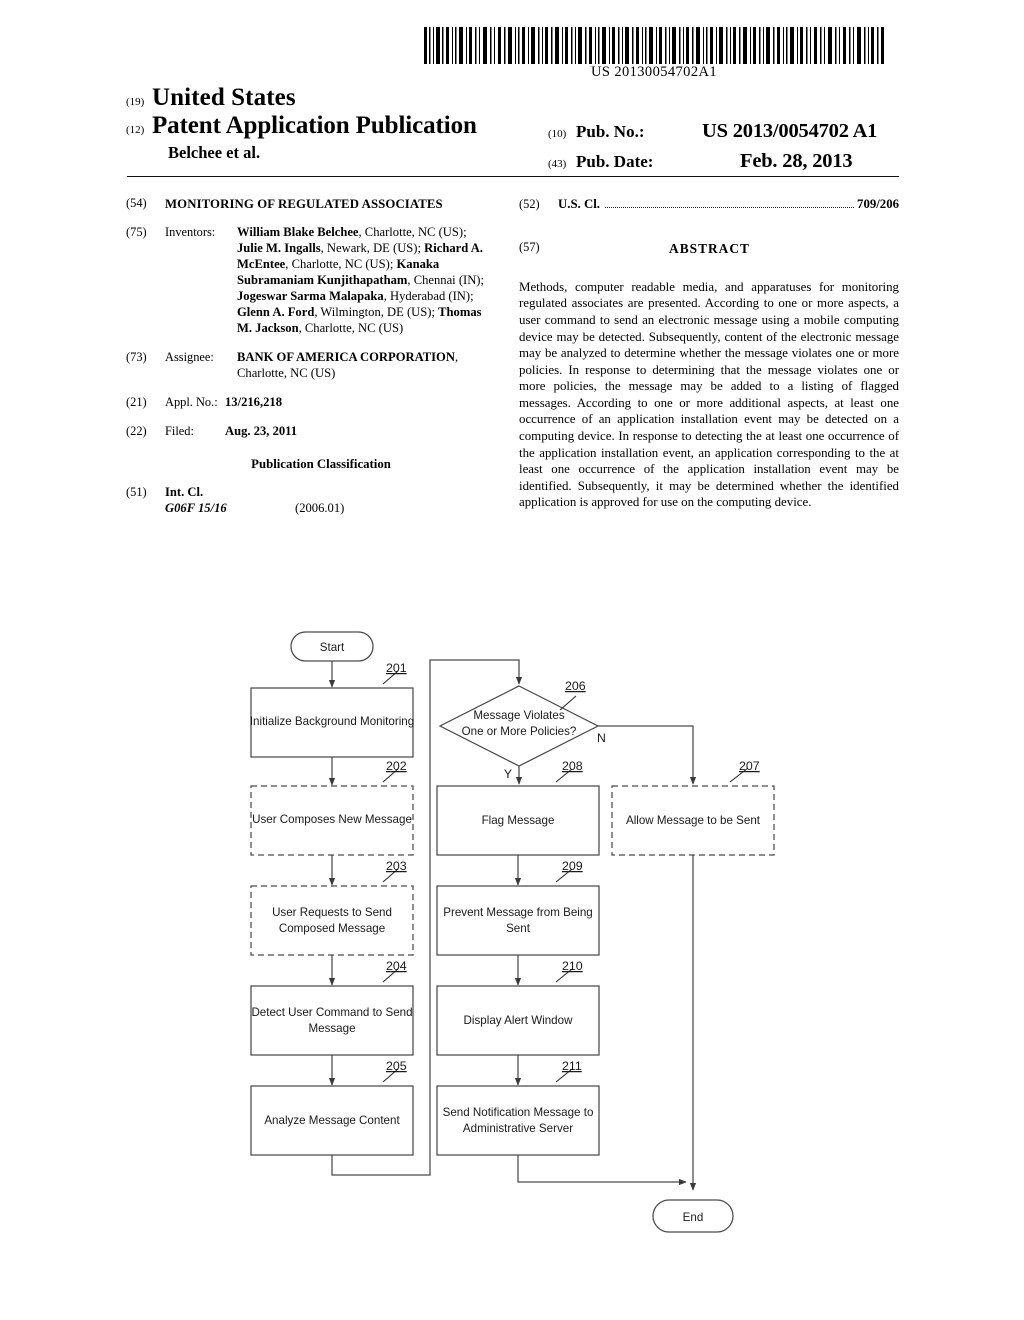  I want to click on pub-no-row: (10) Pub. No.: US 2013/0054702 A1, so click(723, 131).